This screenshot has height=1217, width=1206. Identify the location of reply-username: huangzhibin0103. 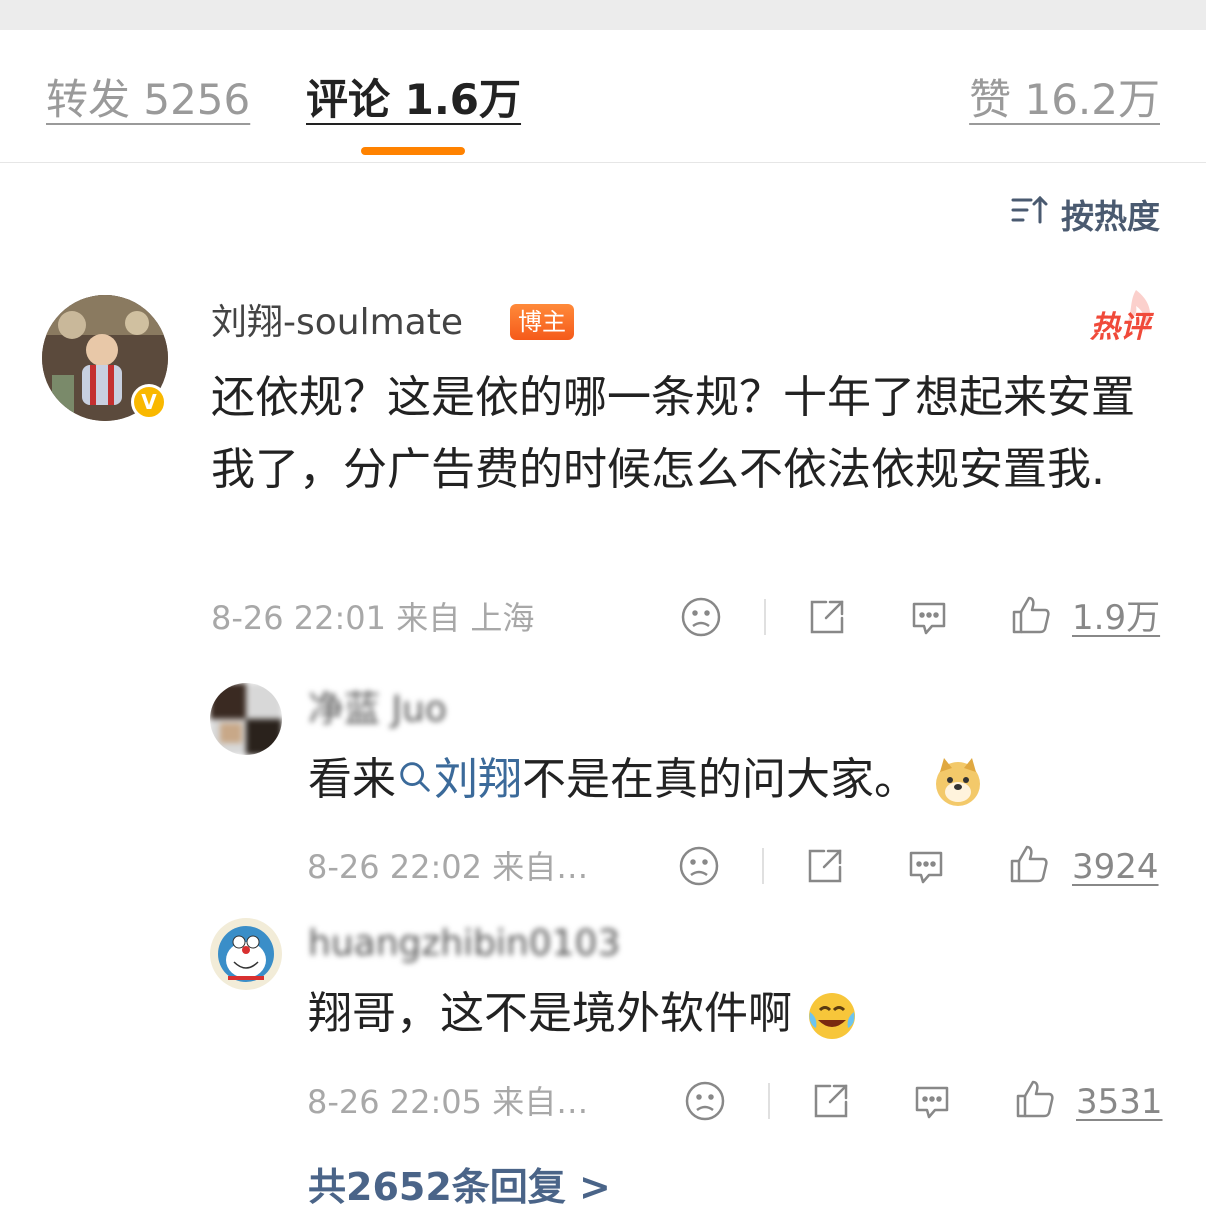
(464, 944).